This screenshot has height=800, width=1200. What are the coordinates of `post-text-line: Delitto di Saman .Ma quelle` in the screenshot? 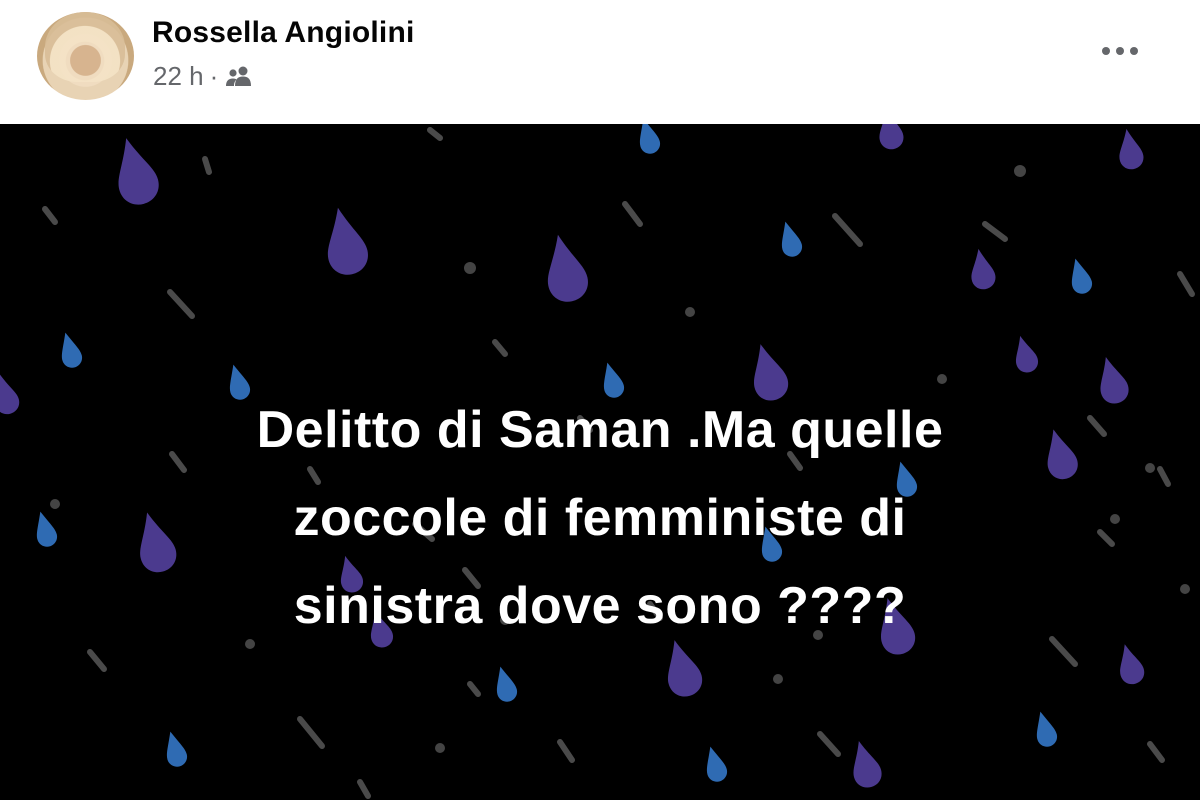 It's located at (600, 430).